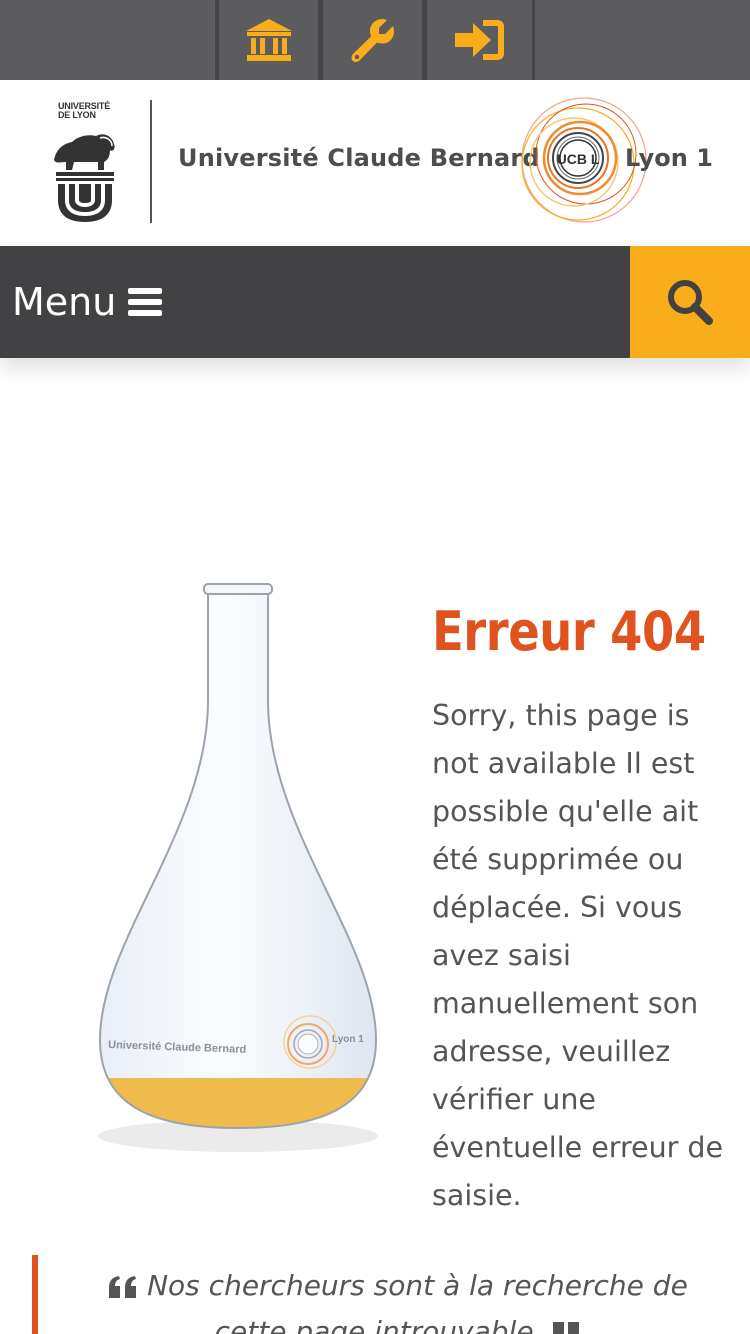 Image resolution: width=750 pixels, height=1334 pixels. What do you see at coordinates (64, 302) in the screenshot?
I see `menu-label: Menu` at bounding box center [64, 302].